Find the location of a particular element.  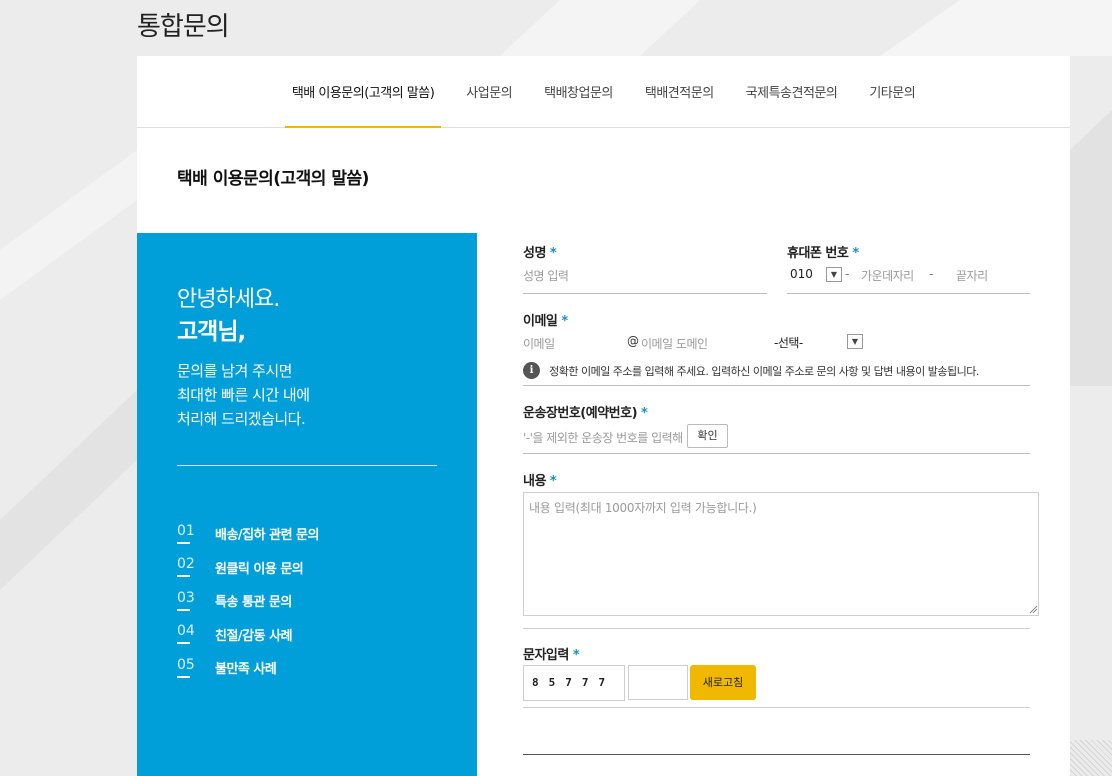

captcha-label-text: 문자입력 is located at coordinates (546, 655).